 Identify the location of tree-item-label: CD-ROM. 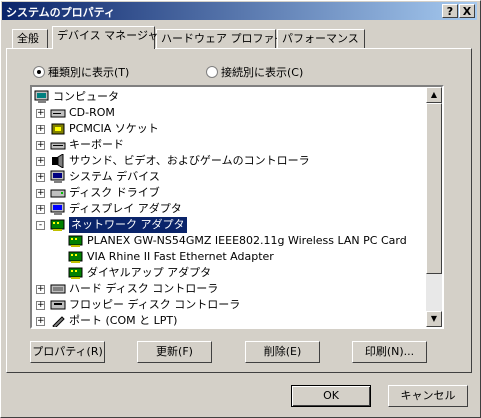
(92, 112).